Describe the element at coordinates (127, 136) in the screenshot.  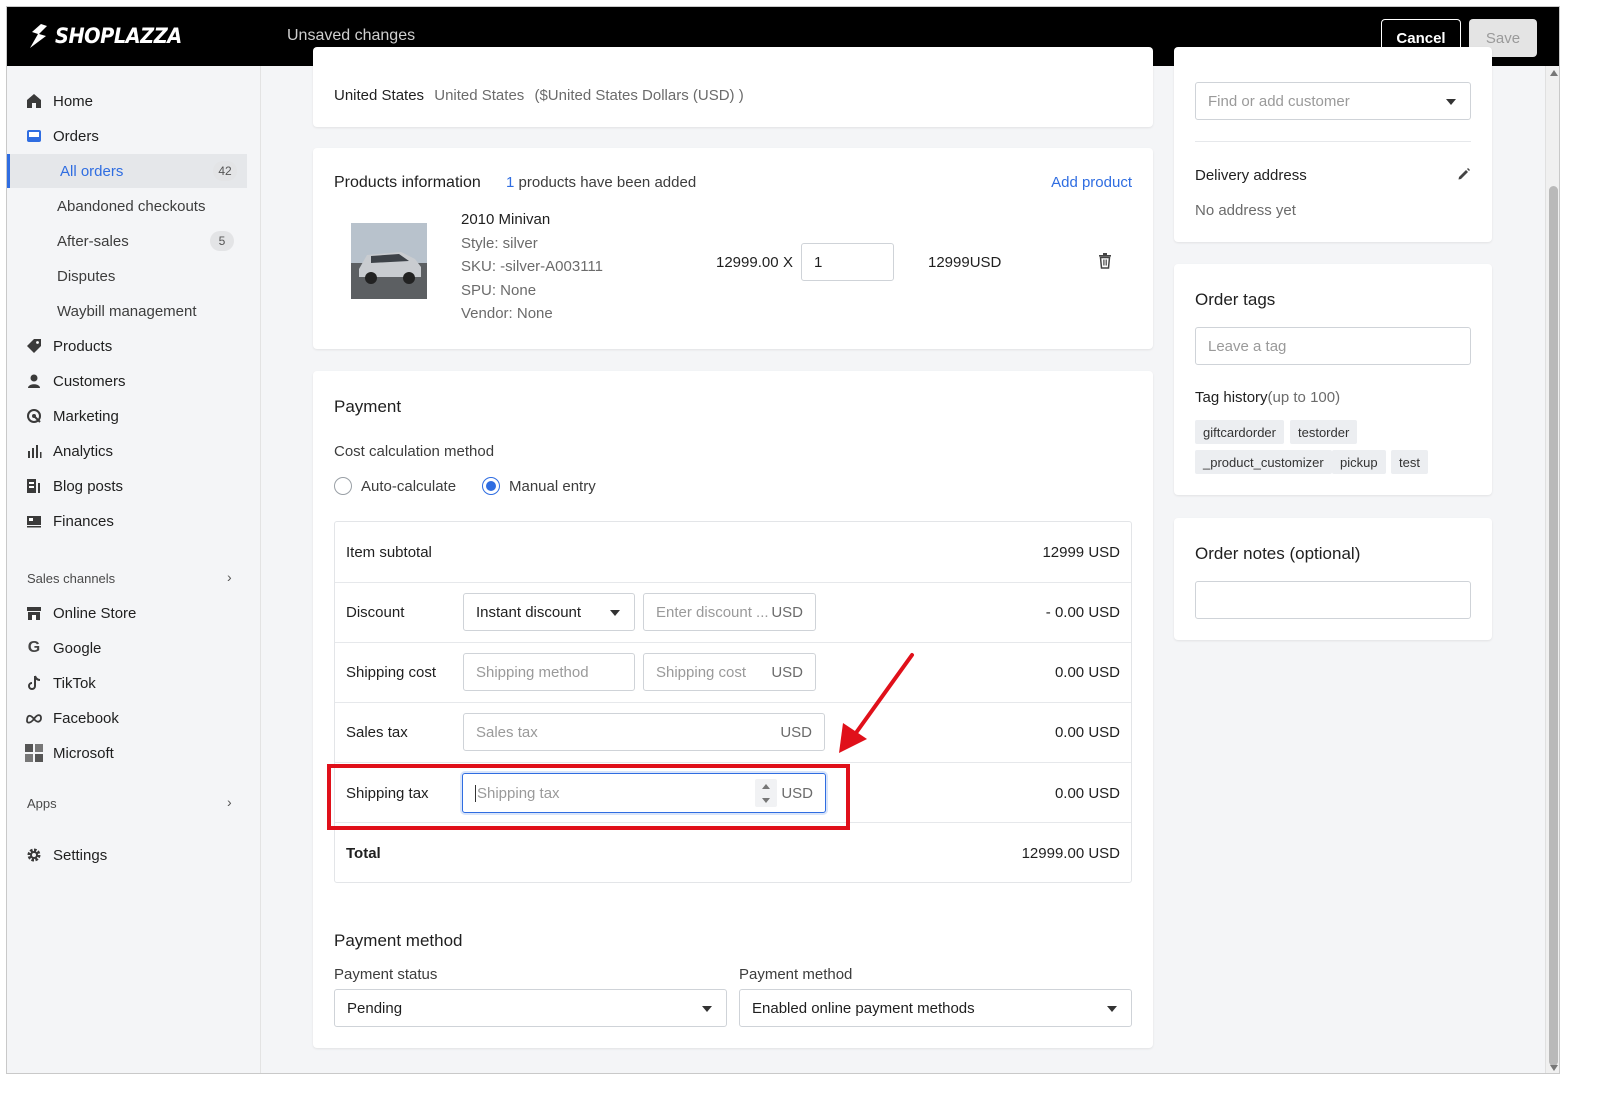
I see `sidebar-item-orders: Orders` at that location.